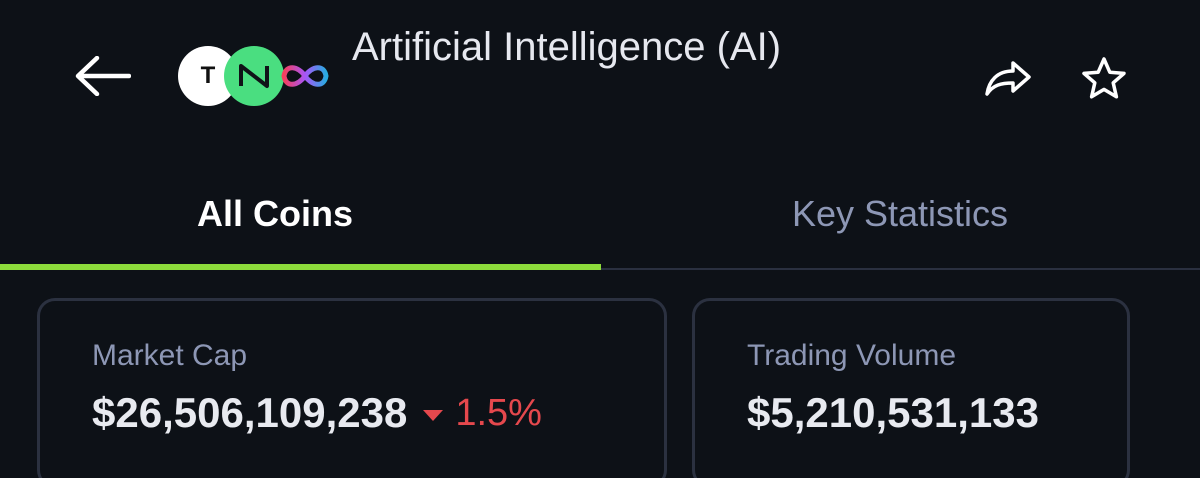 Image resolution: width=1200 pixels, height=478 pixels. I want to click on market-cap-change: 1.5%, so click(482, 413).